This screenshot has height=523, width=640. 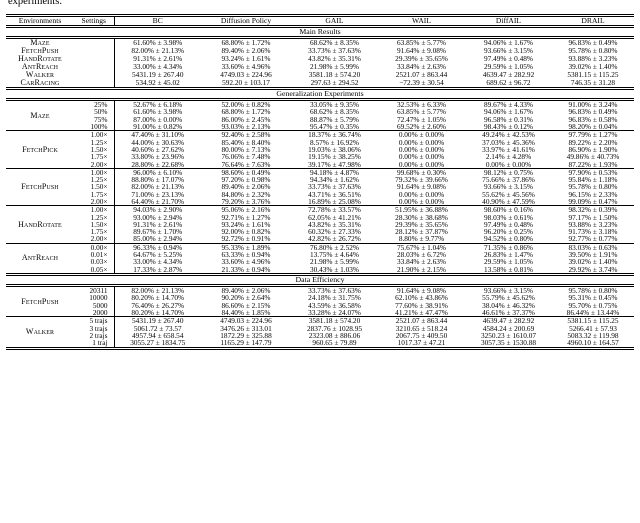 What do you see at coordinates (40, 258) in the screenshot?
I see `row-env-name: AntReach` at bounding box center [40, 258].